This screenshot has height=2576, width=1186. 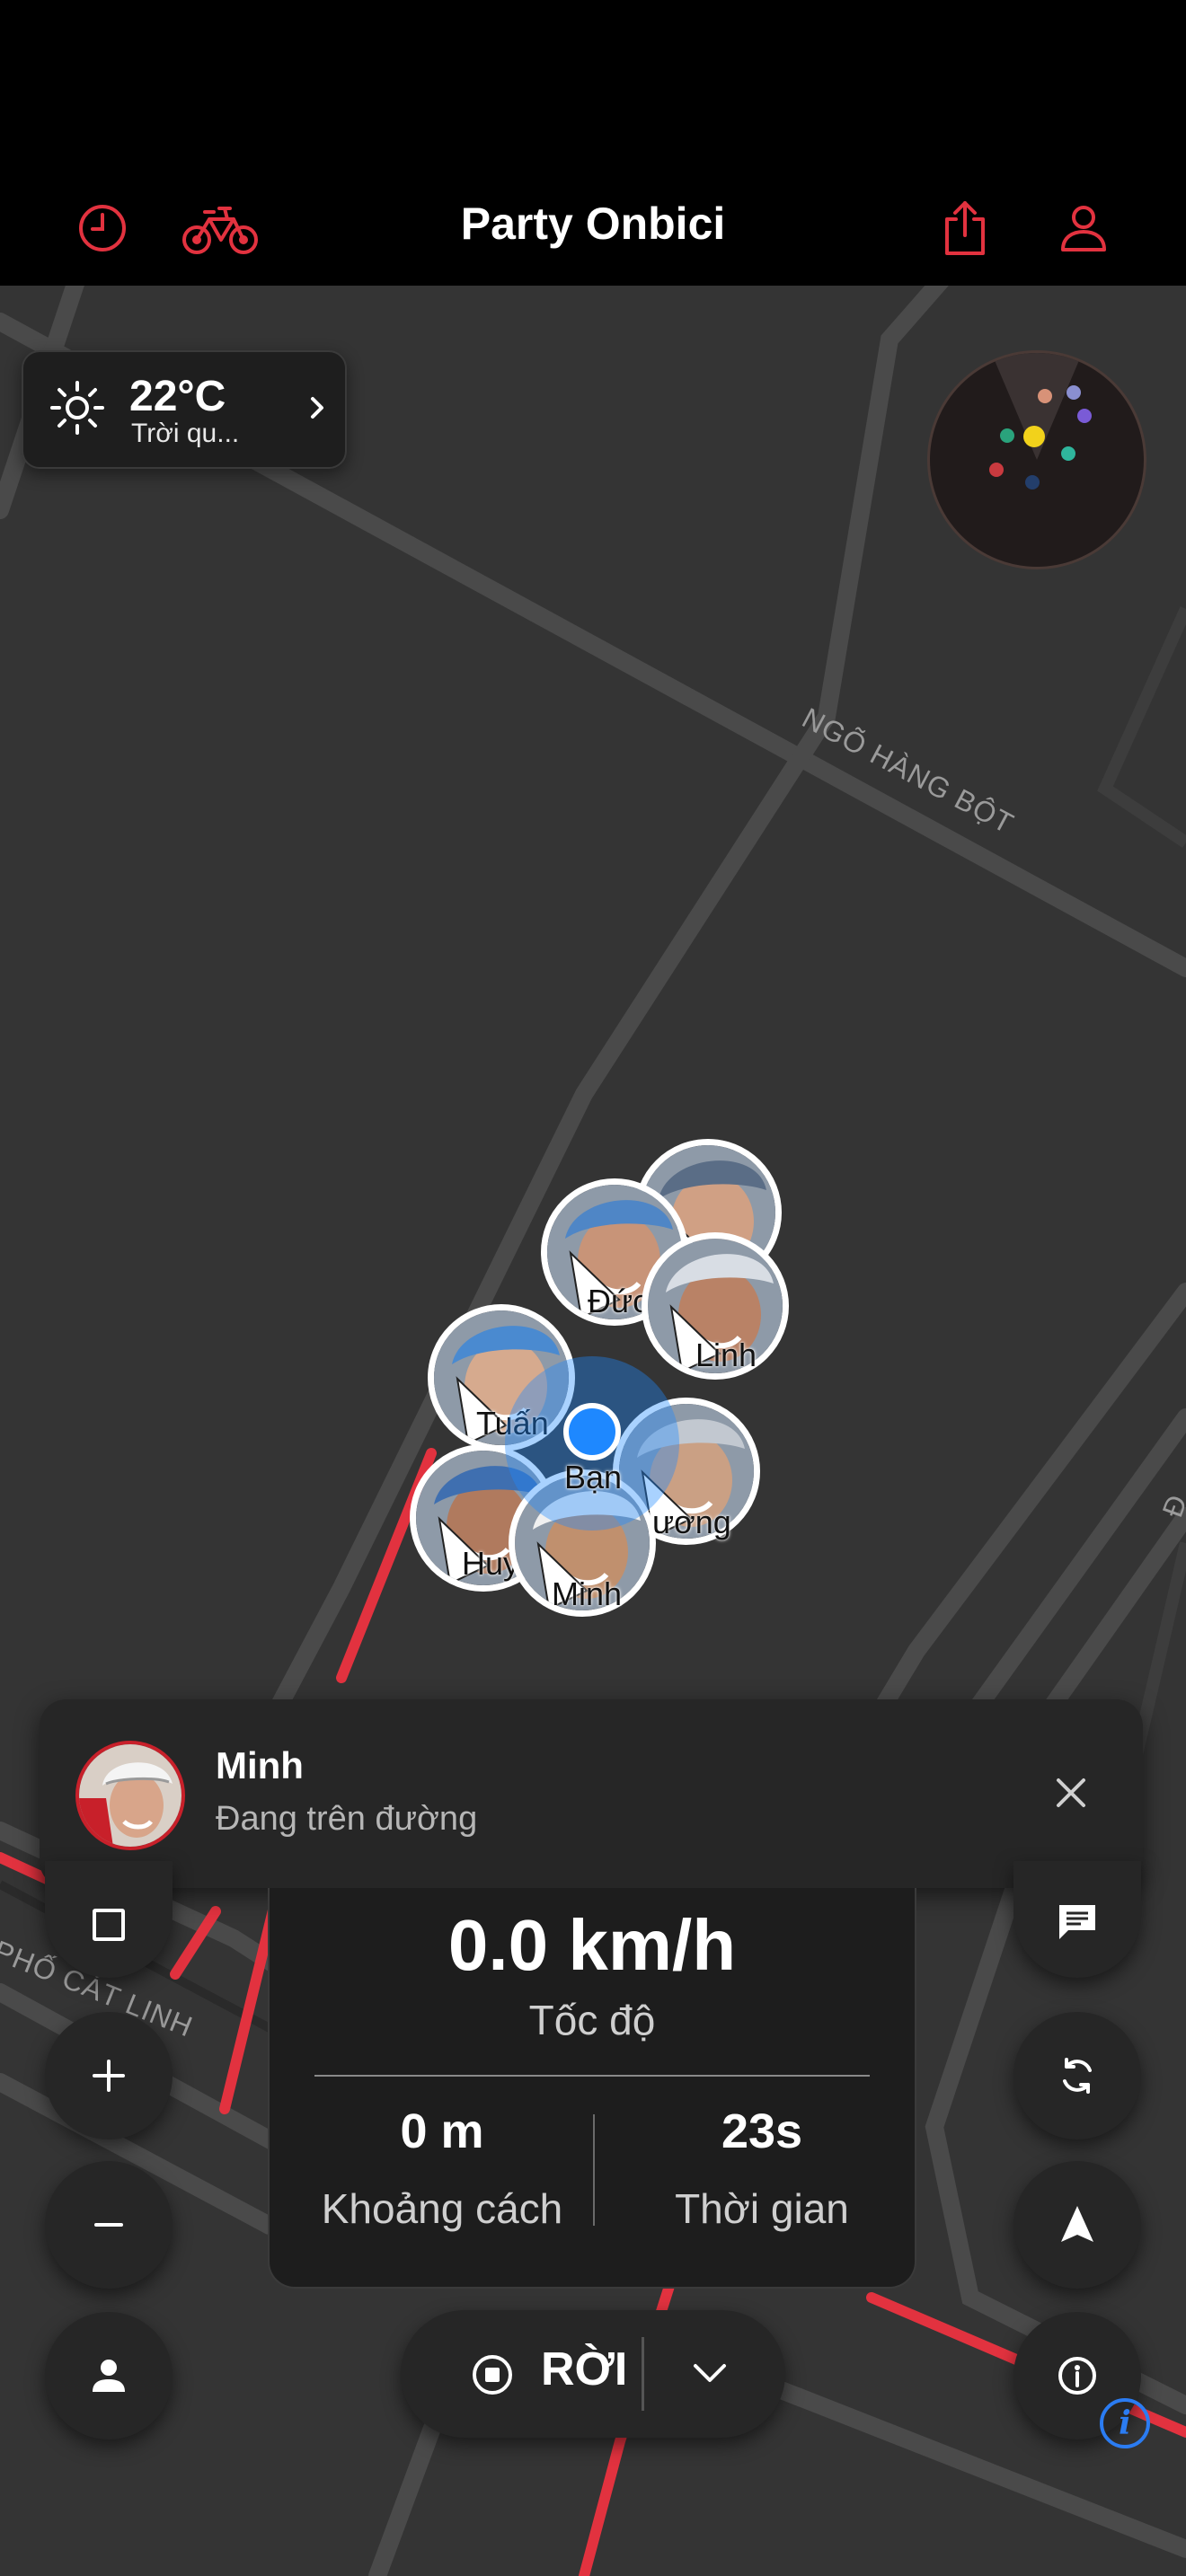 I want to click on rider-notification: Minh Đang trên đường, so click(x=591, y=1793).